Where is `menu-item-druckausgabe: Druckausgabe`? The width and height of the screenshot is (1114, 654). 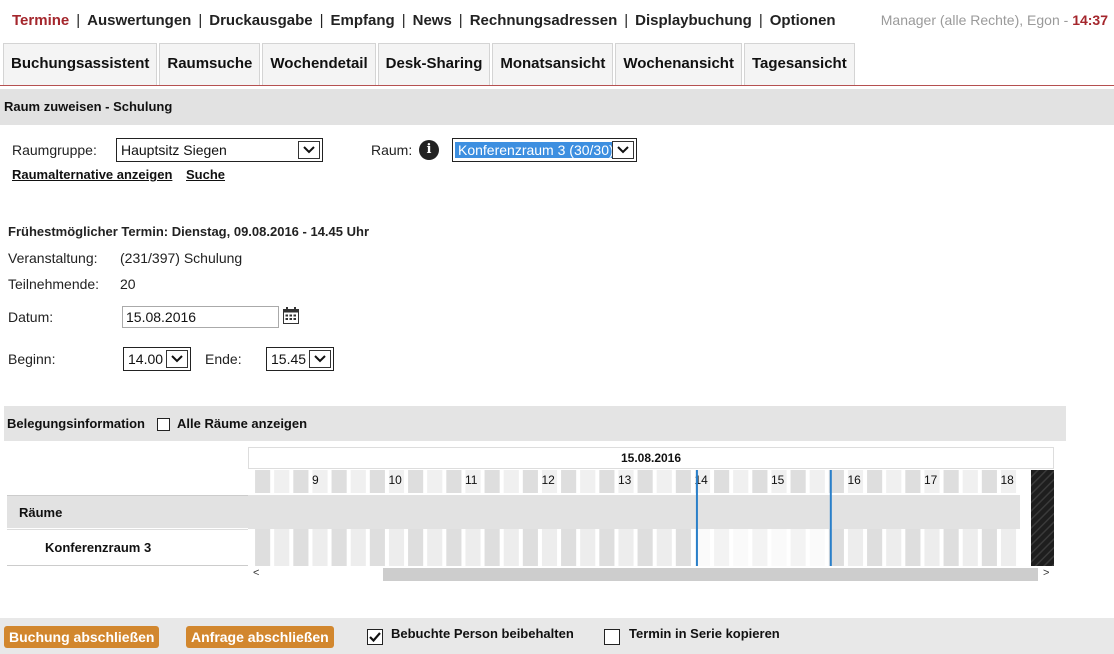 menu-item-druckausgabe: Druckausgabe is located at coordinates (260, 20).